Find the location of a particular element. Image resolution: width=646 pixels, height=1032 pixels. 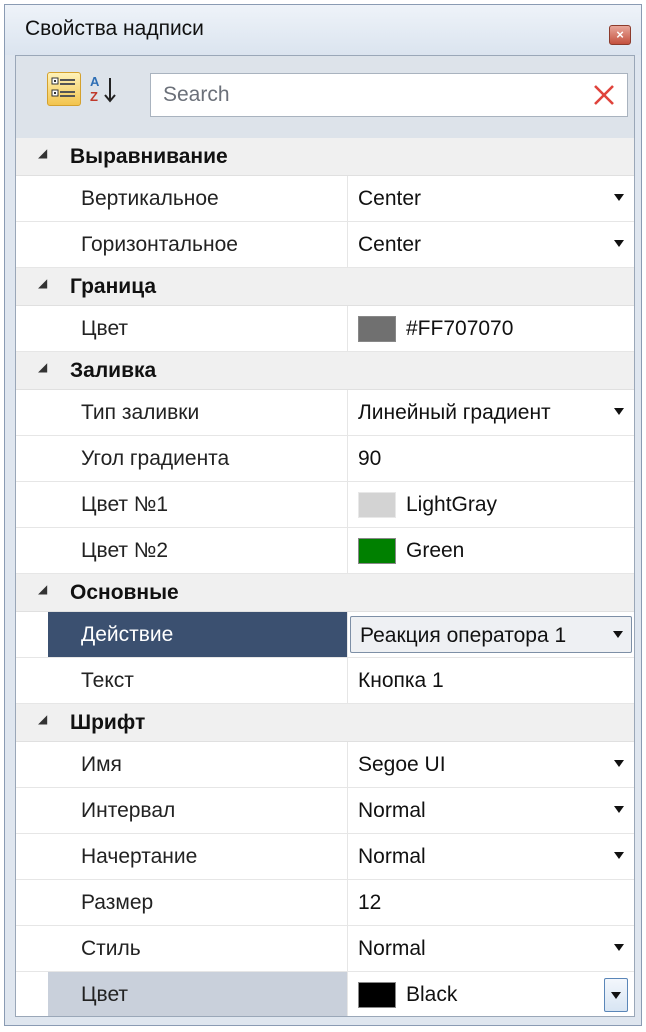

property-row-border-color: Цвет #FF707070 is located at coordinates (325, 329).